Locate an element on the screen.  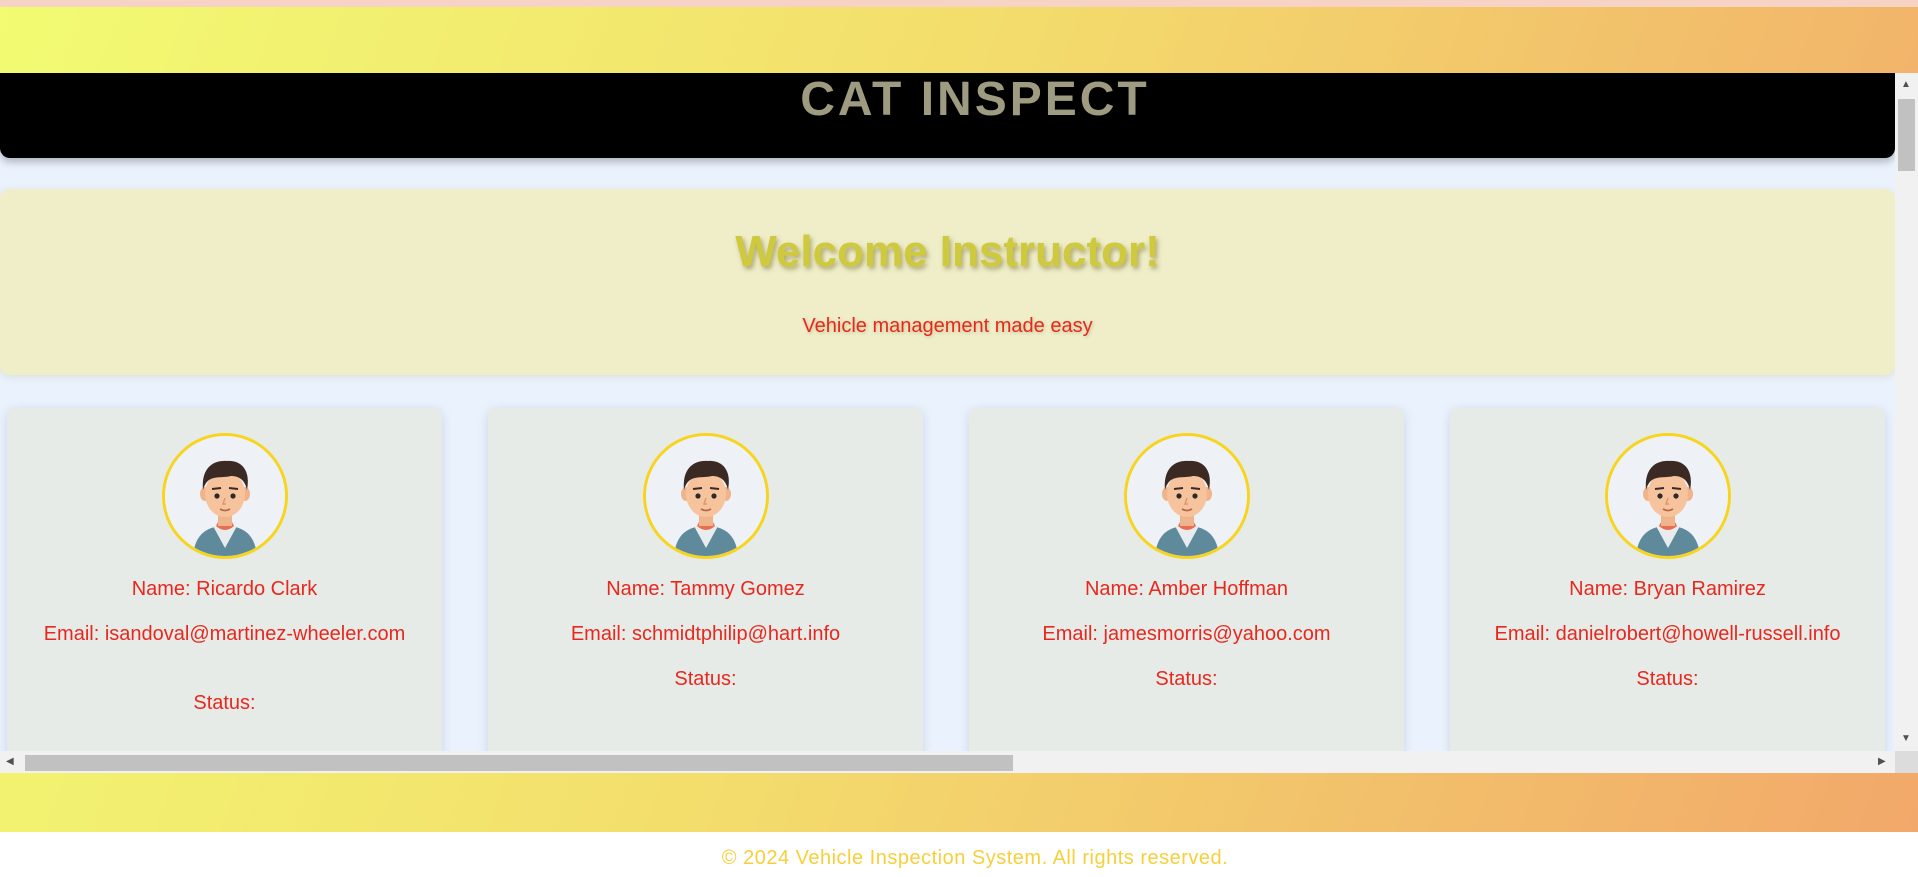
instructor-name: Name: Amber Hoffman is located at coordinates (1186, 589).